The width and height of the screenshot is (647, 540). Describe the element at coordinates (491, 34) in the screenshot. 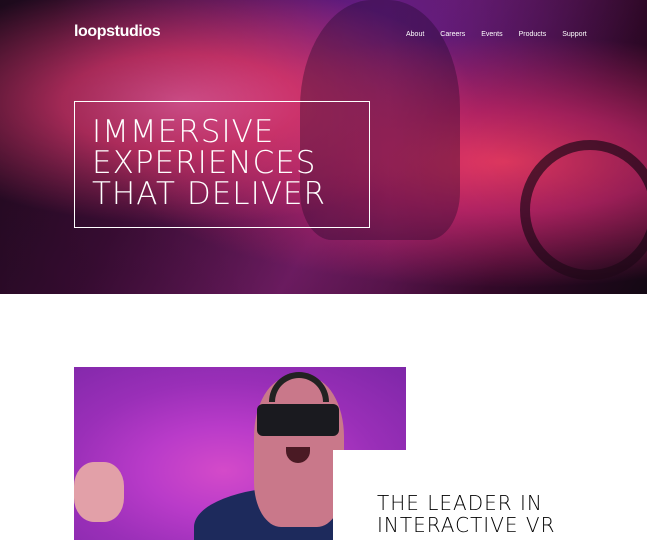

I see `nav-link-events: Events` at that location.